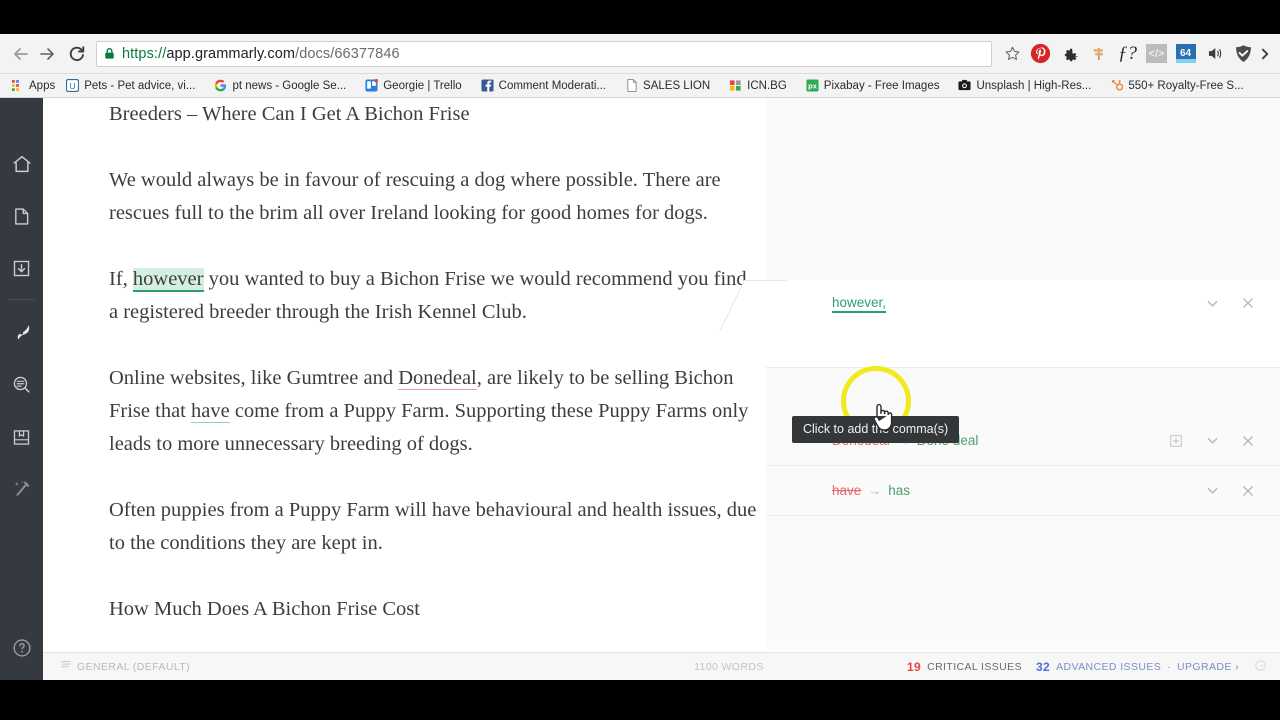 This screenshot has width=1280, height=720. I want to click on paragraph-3-a: Online websites, like Gumtree and, so click(254, 378).